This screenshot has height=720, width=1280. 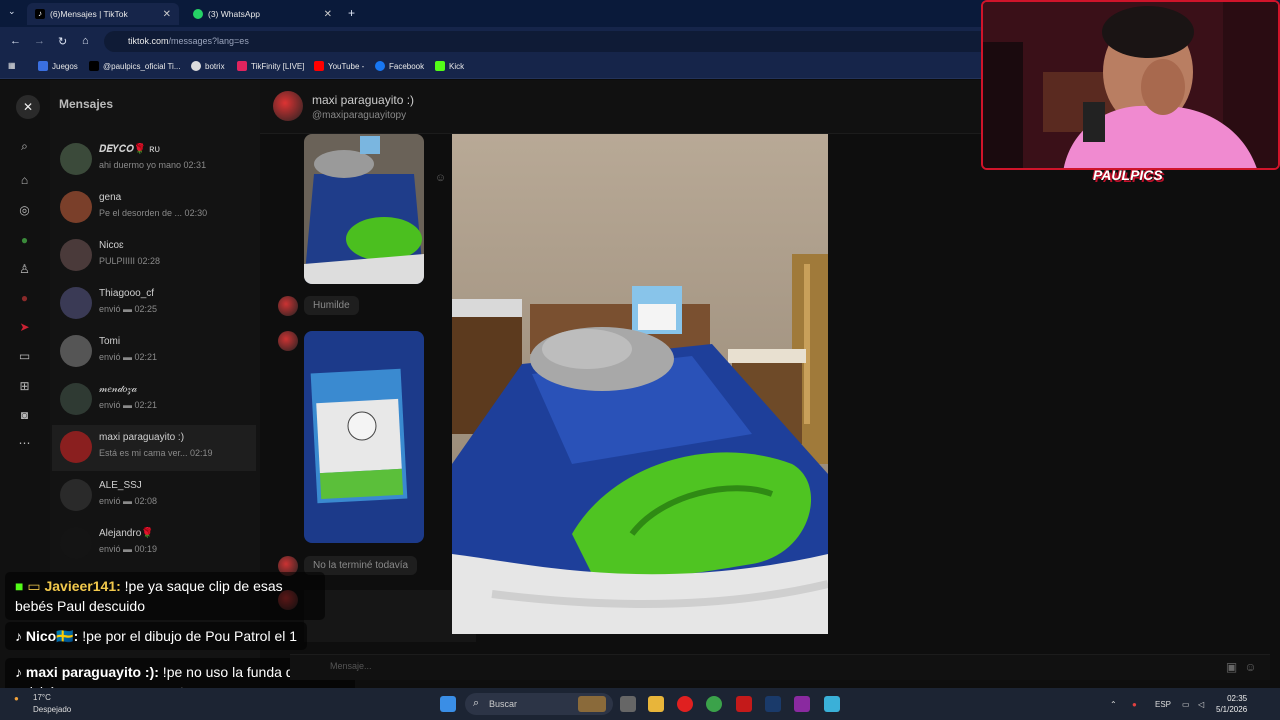 What do you see at coordinates (1231, 667) in the screenshot?
I see `image-upload-icon: ▣` at bounding box center [1231, 667].